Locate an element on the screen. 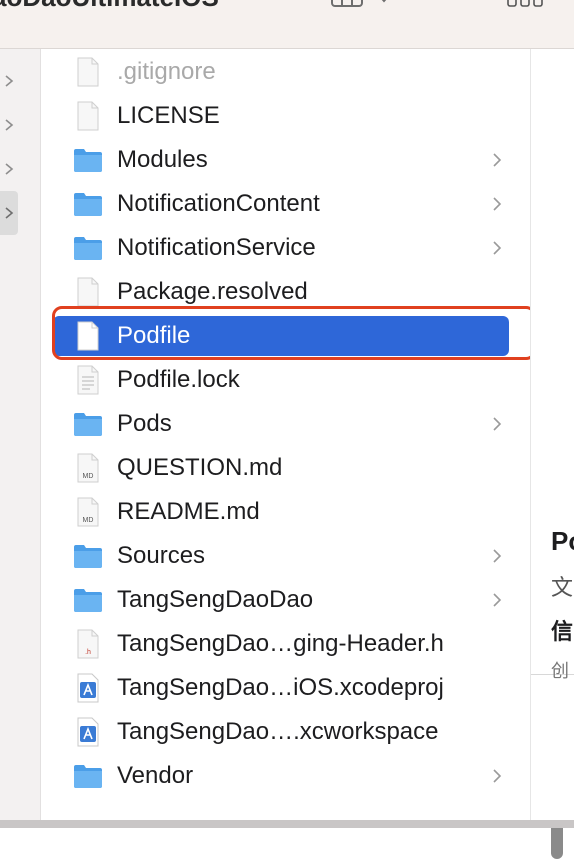 The image size is (574, 859). file-row: TangSengDao….xcworkspace is located at coordinates (281, 732).